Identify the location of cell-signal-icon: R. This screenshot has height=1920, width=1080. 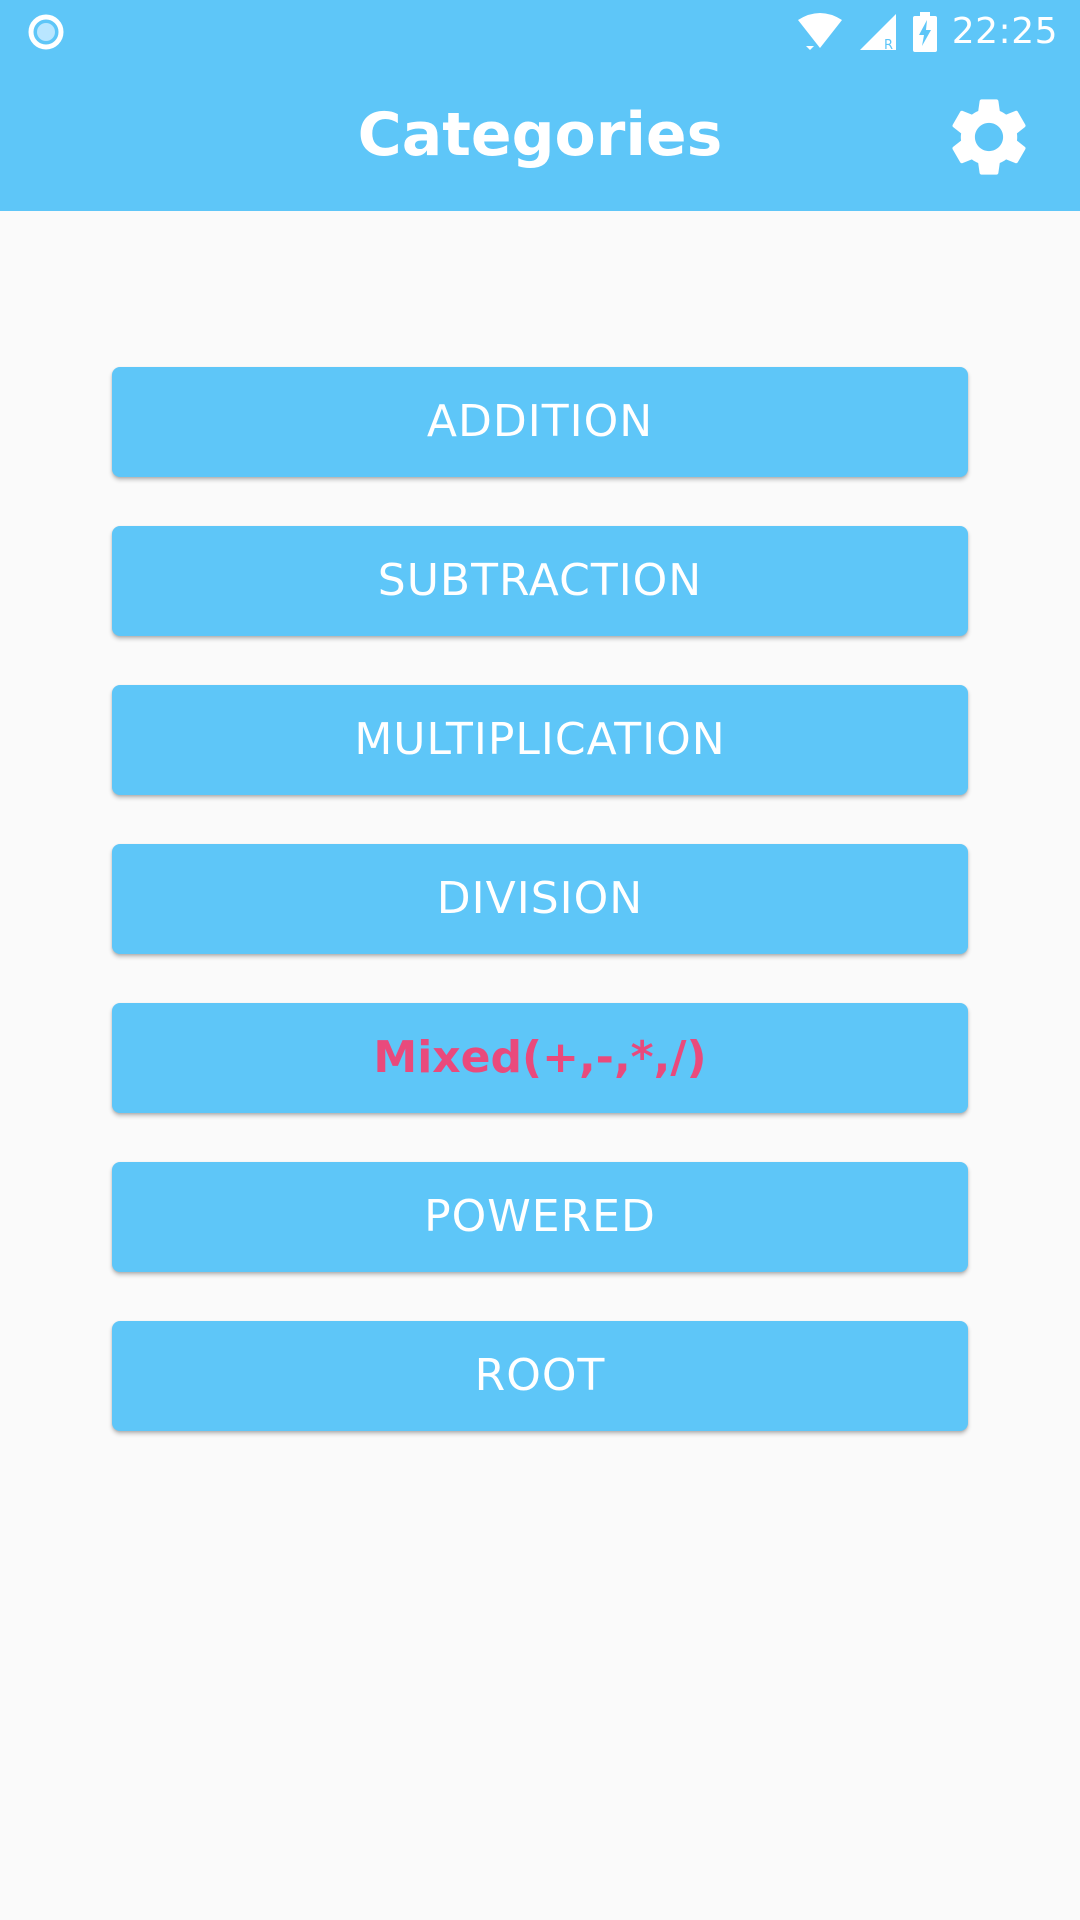
(877, 33).